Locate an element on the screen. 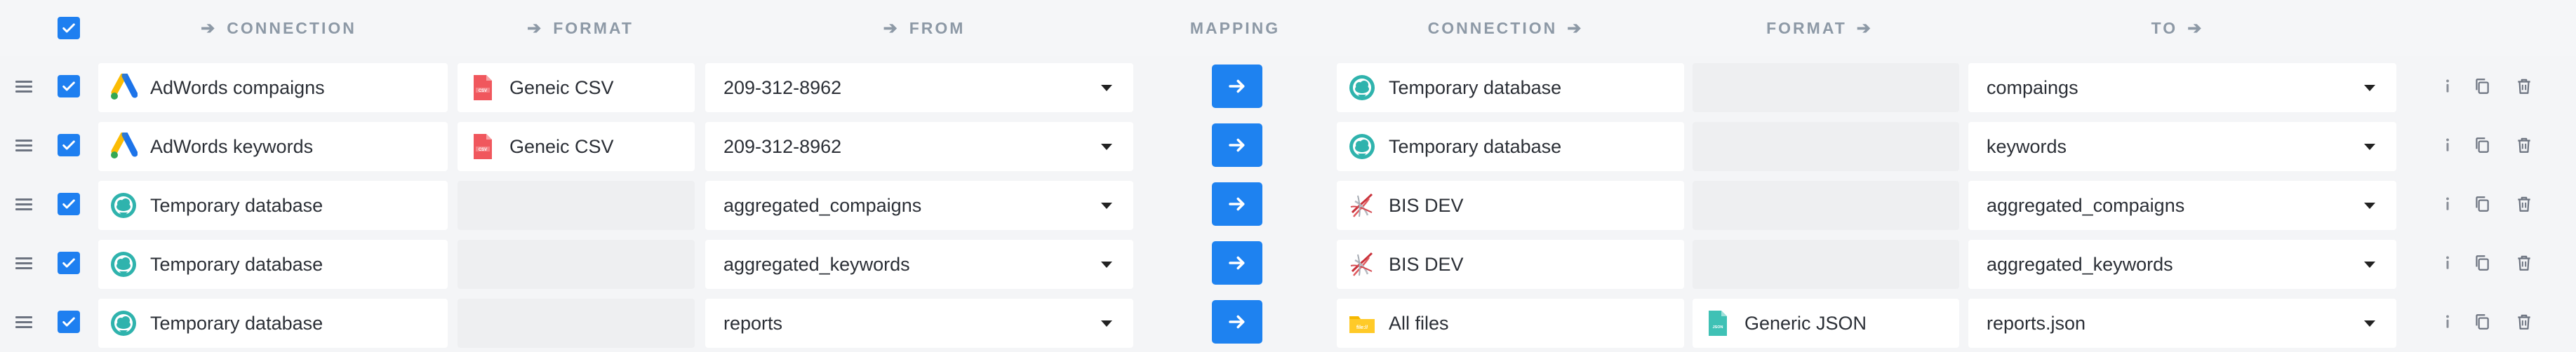 This screenshot has height=352, width=2576. from-select: aggregated_keywords is located at coordinates (919, 264).